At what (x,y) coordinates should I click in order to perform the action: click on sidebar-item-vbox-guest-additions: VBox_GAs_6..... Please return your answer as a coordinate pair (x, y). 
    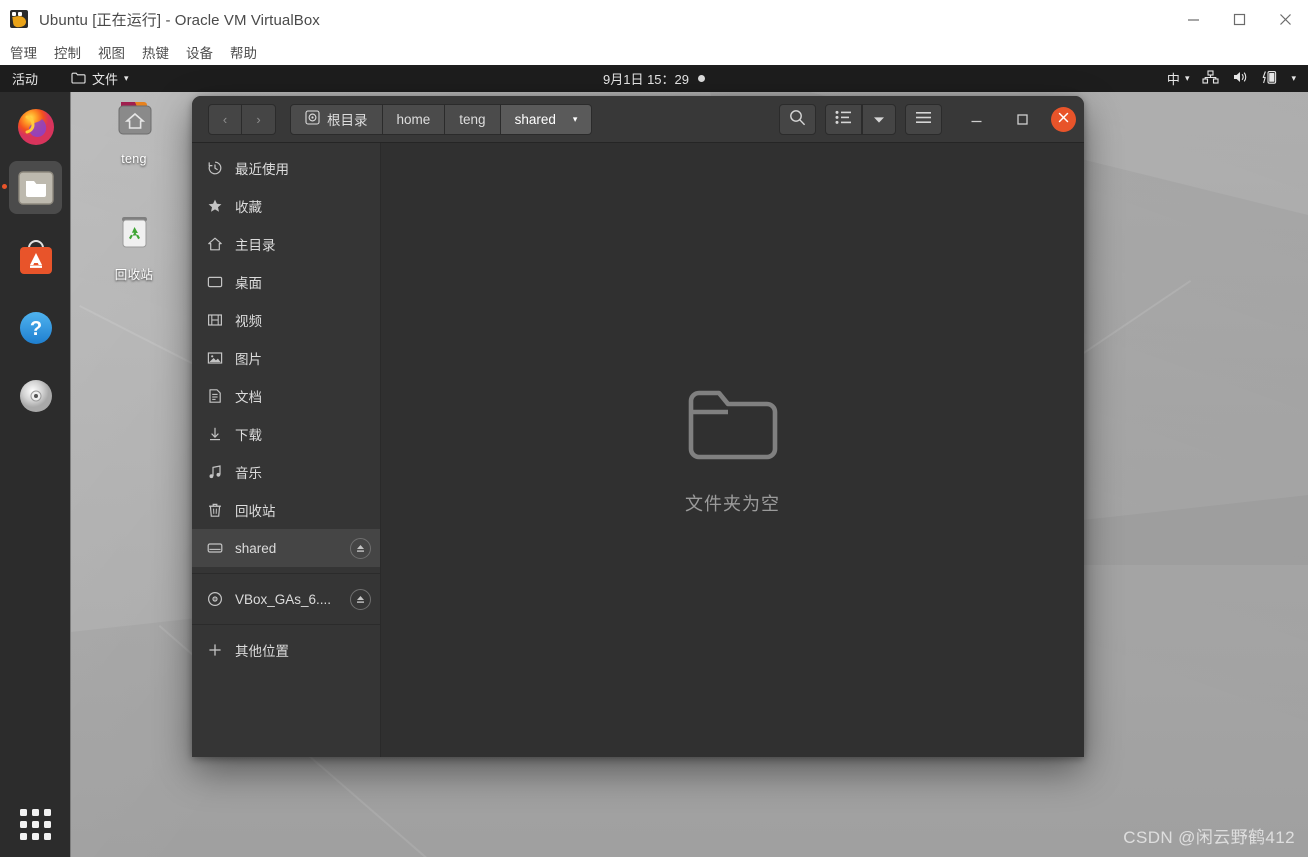
    Looking at the image, I should click on (286, 599).